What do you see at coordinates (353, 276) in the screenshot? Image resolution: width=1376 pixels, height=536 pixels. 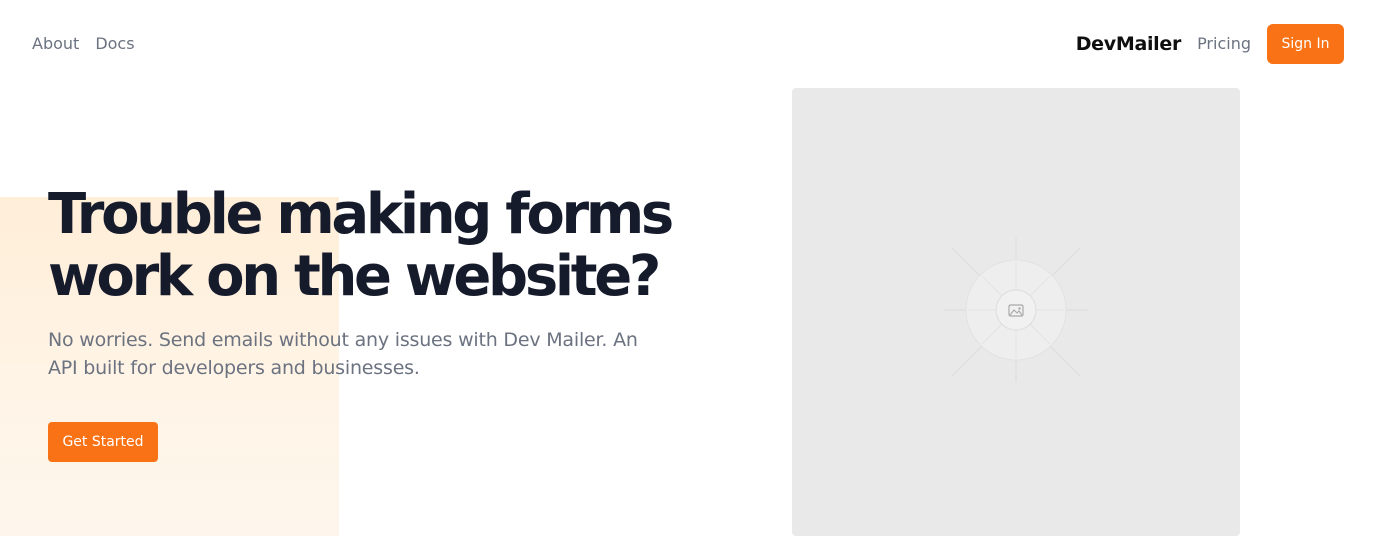 I see `hero-title-line-2: work on the website?` at bounding box center [353, 276].